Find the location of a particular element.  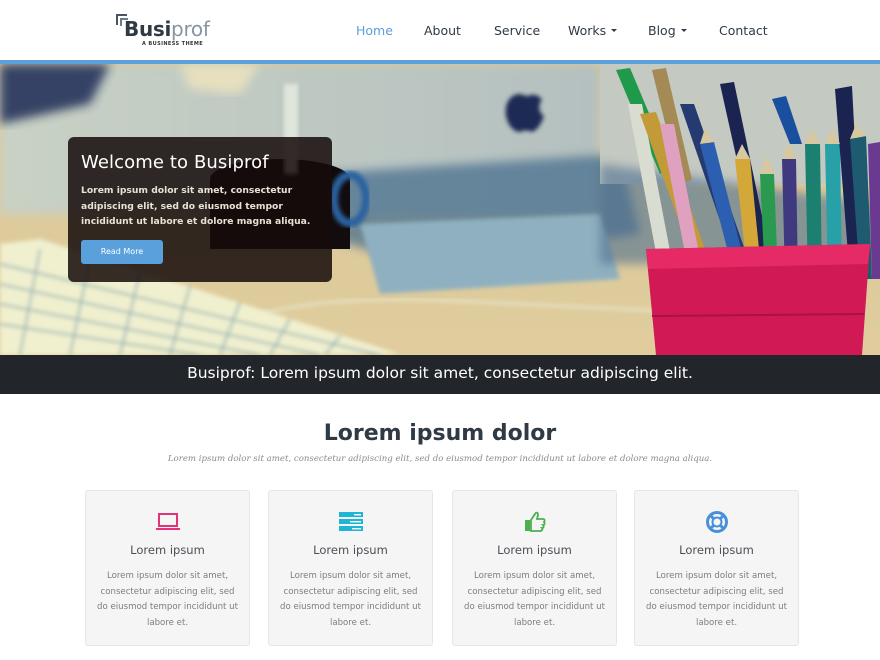

nav-about-label: About is located at coordinates (442, 30).